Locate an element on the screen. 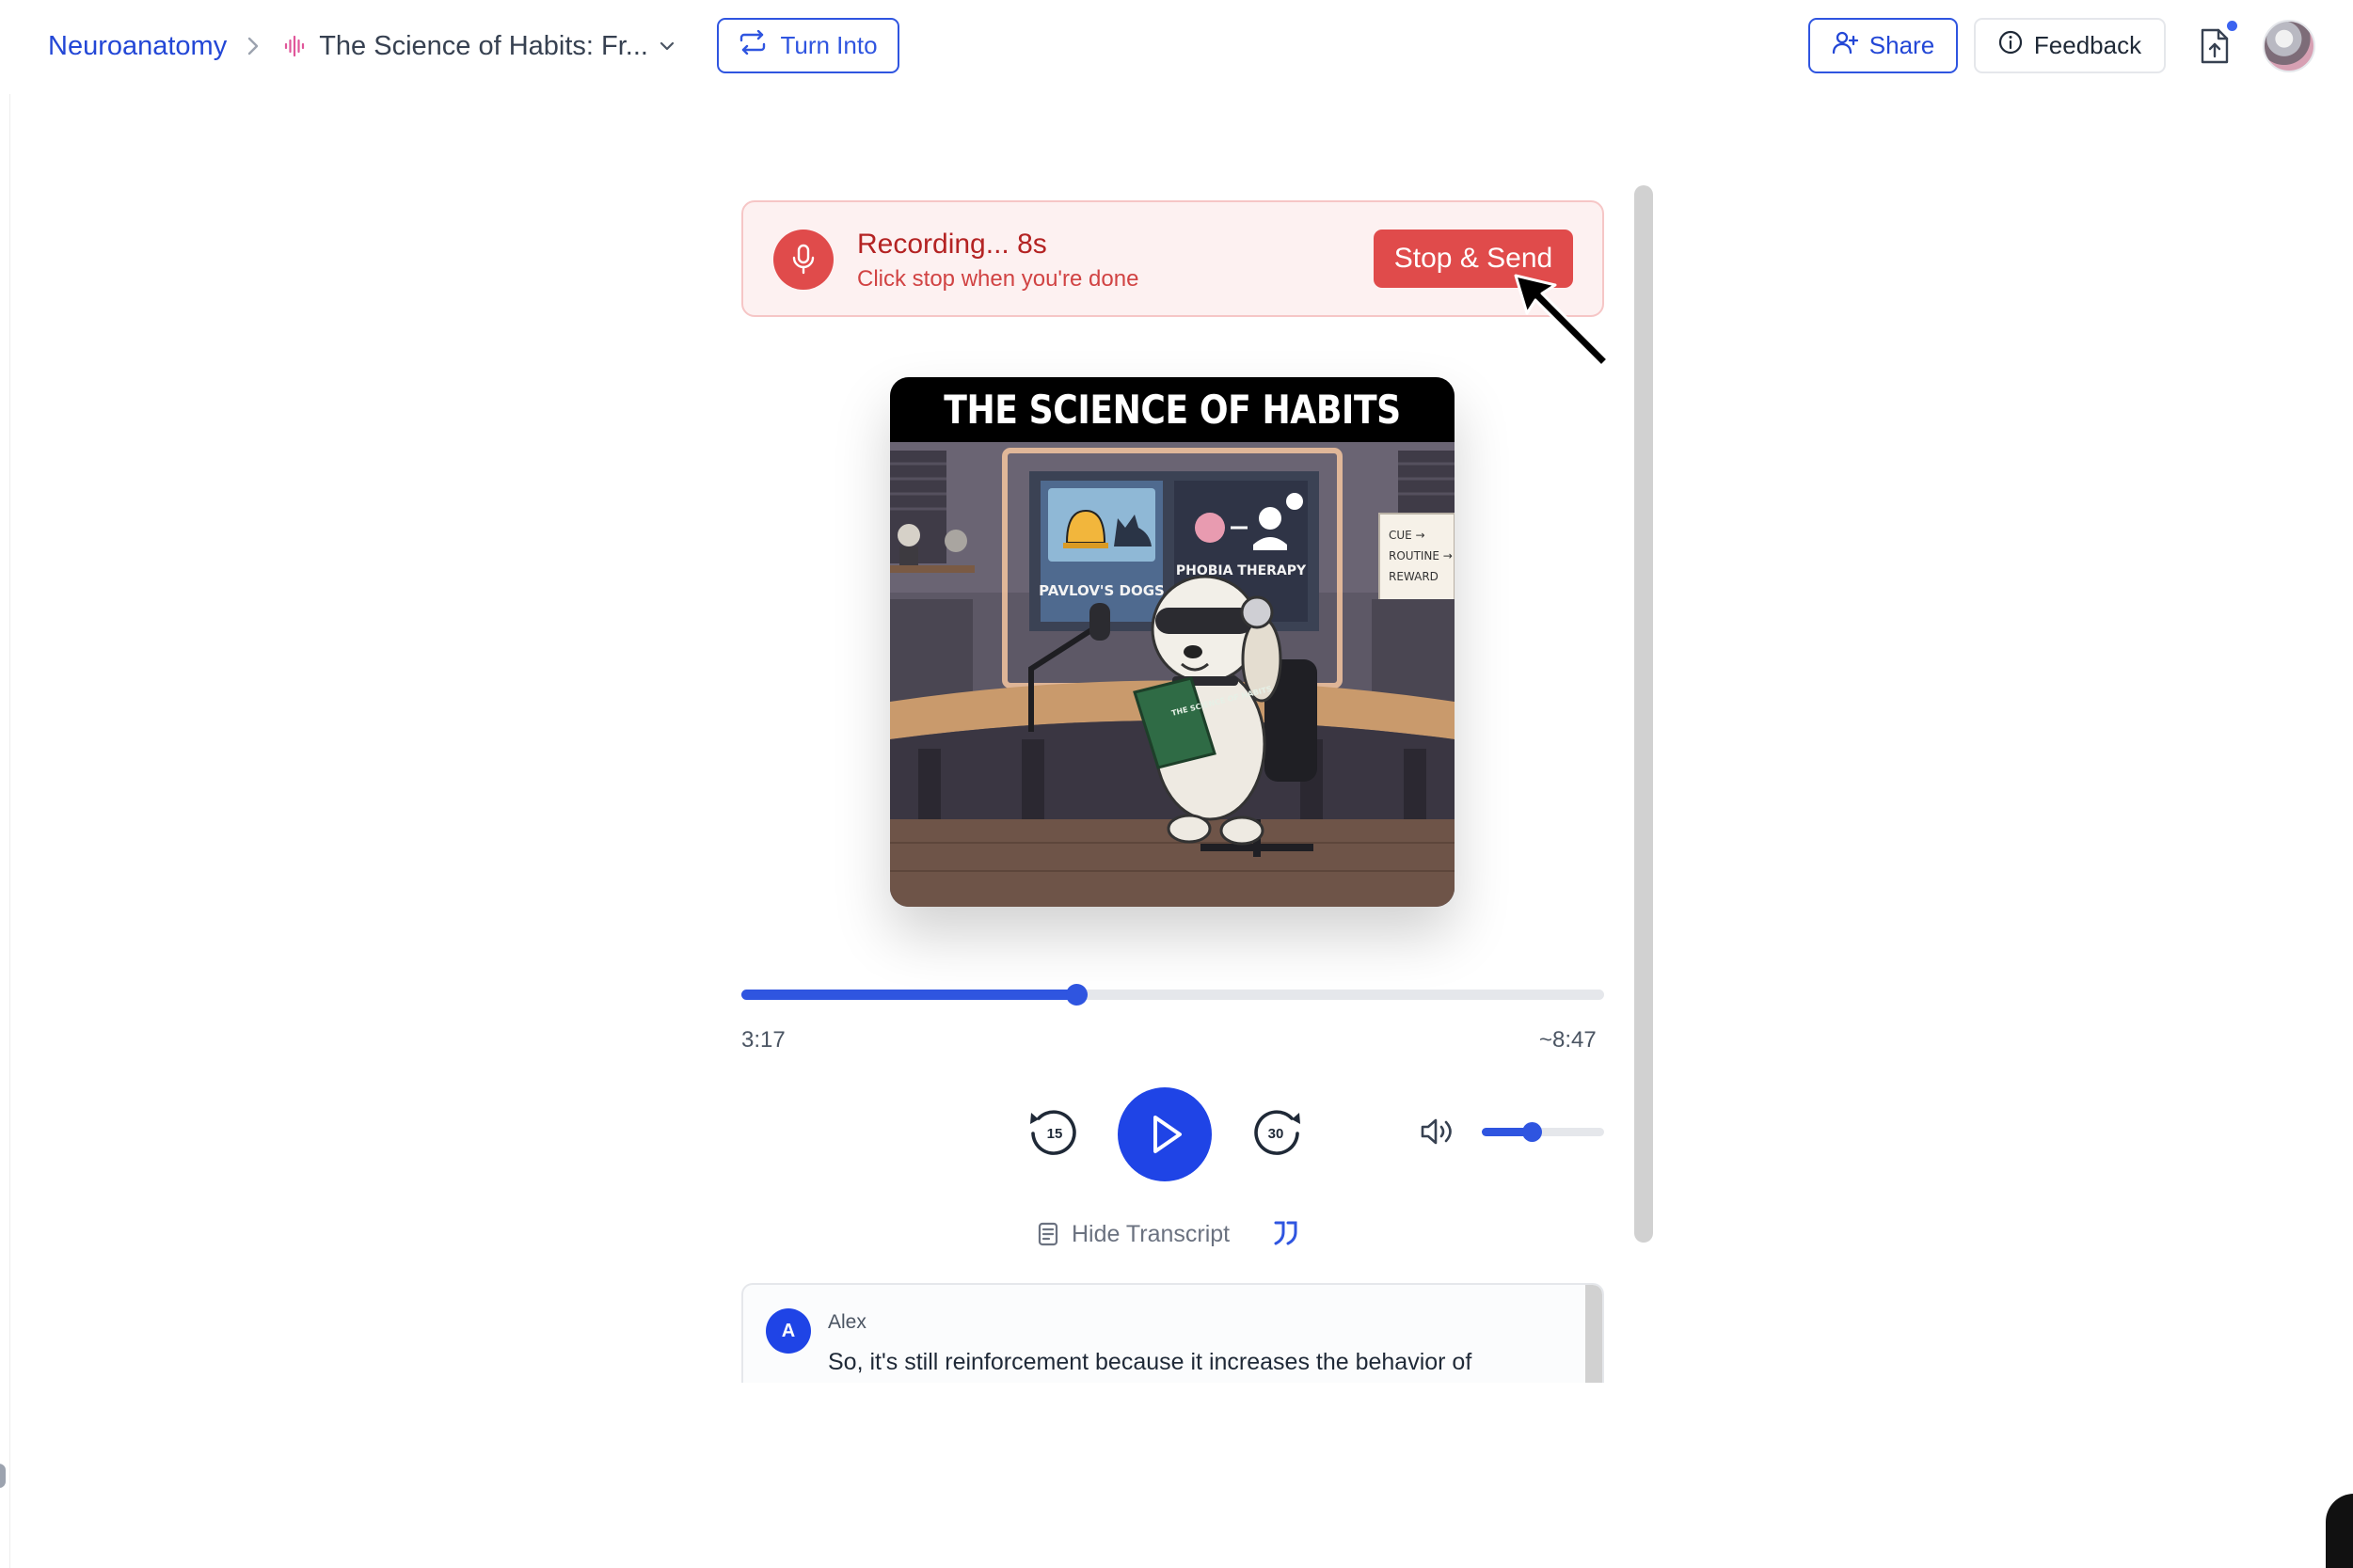 Image resolution: width=2353 pixels, height=1568 pixels. cover-title: THE SCIENCE OF HABITS is located at coordinates (1172, 409).